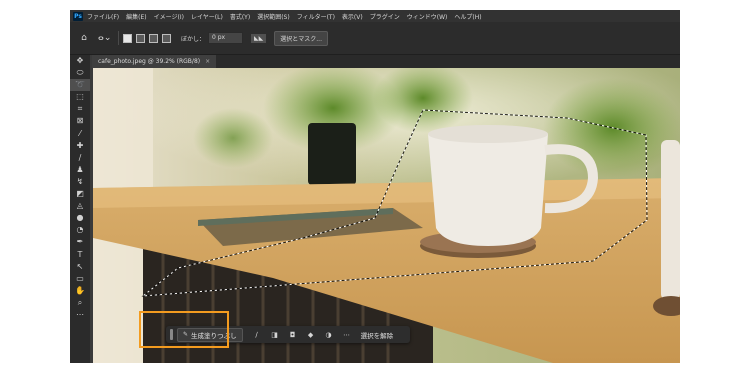  What do you see at coordinates (80, 170) in the screenshot?
I see `stamp-tool-icon: ♟` at bounding box center [80, 170].